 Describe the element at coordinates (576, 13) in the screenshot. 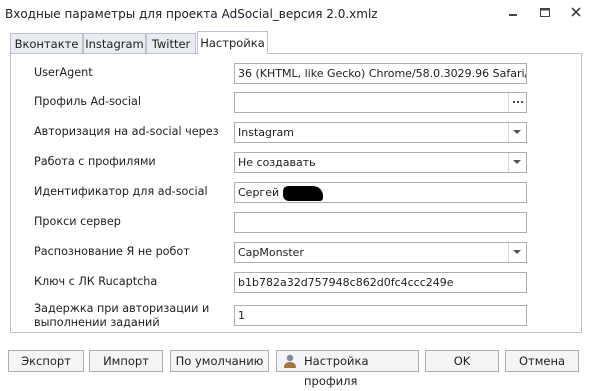

I see `close-icon` at that location.